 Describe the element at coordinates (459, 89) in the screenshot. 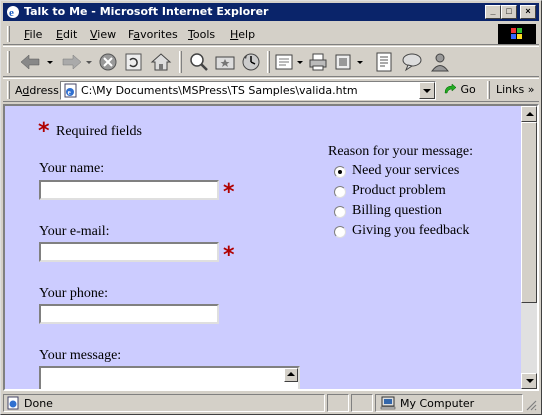

I see `go-button: Go` at that location.